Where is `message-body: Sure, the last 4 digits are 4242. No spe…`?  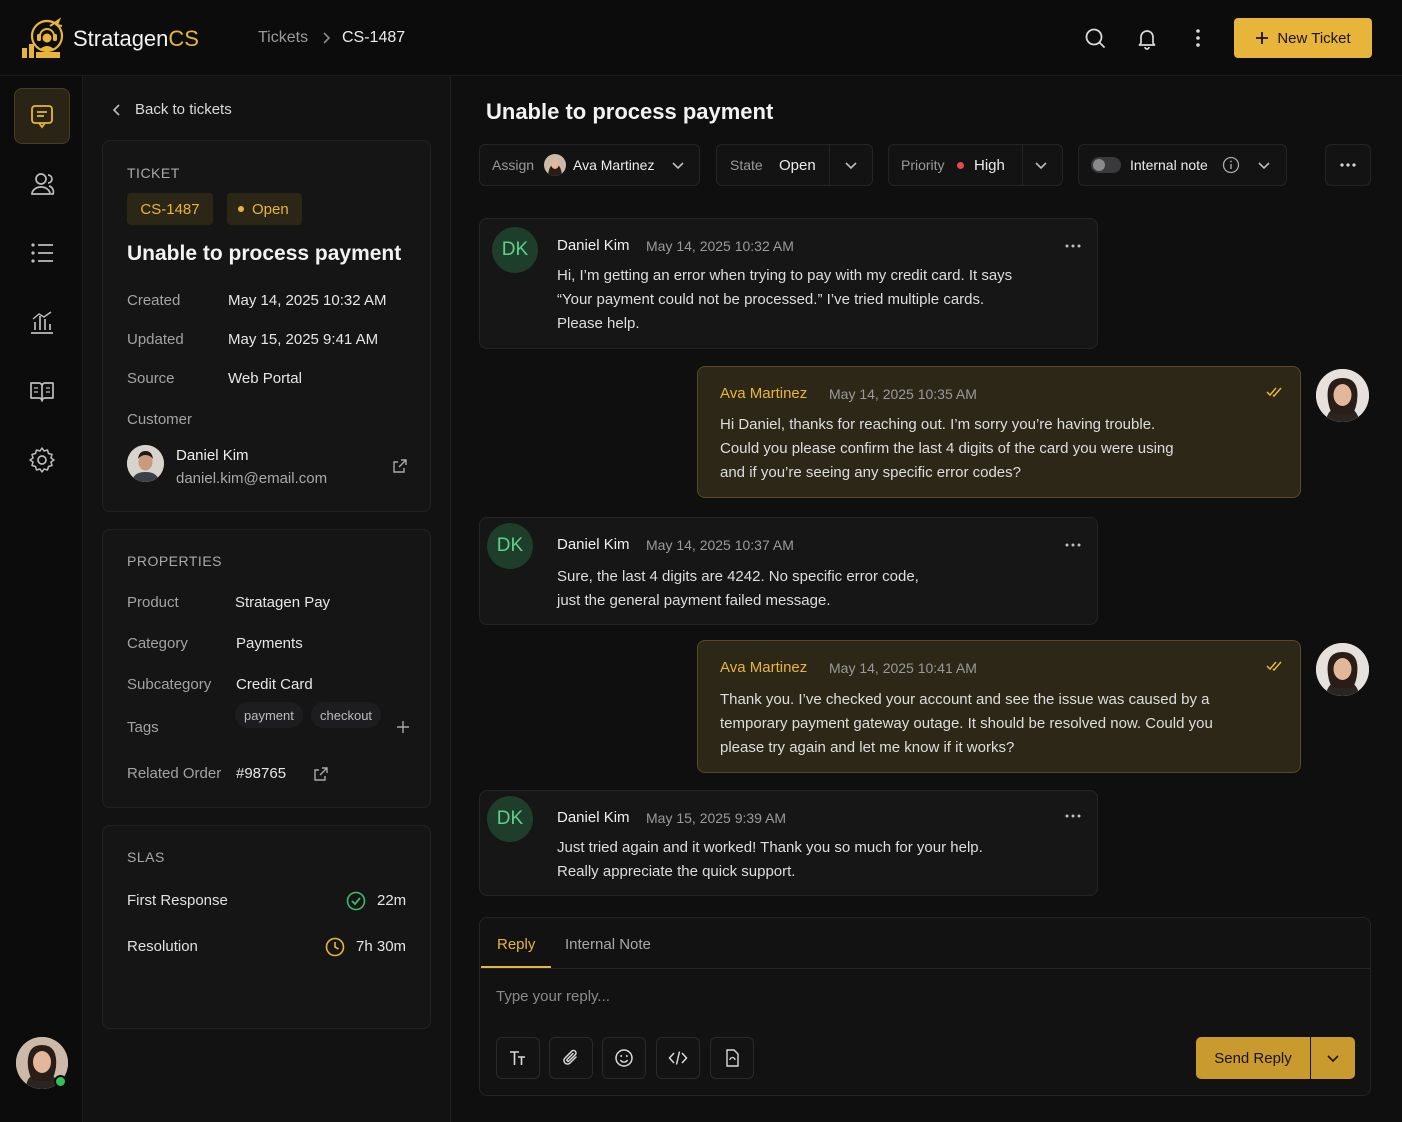 message-body: Sure, the last 4 digits are 4242. No spe… is located at coordinates (738, 588).